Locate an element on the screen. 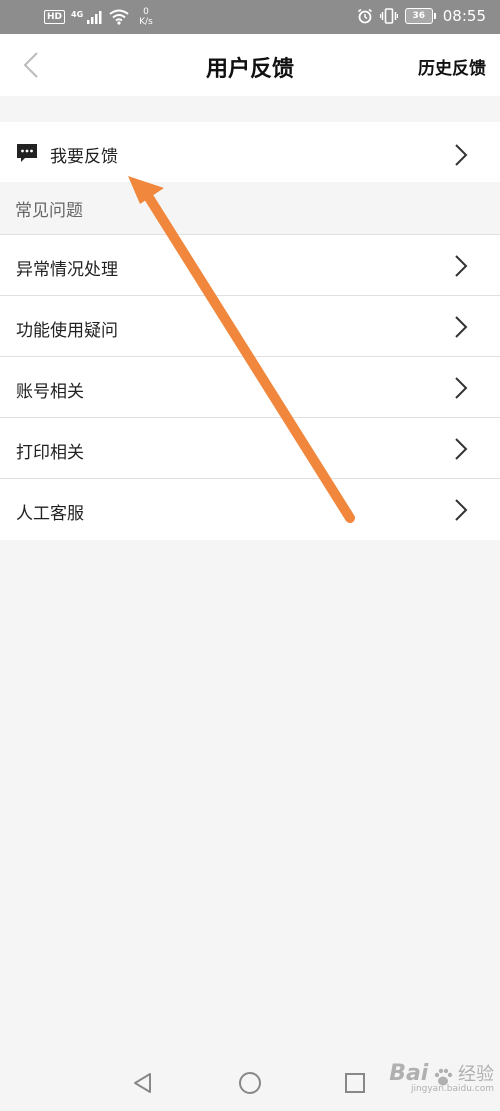  faq-item-label: 账号相关 is located at coordinates (50, 392).